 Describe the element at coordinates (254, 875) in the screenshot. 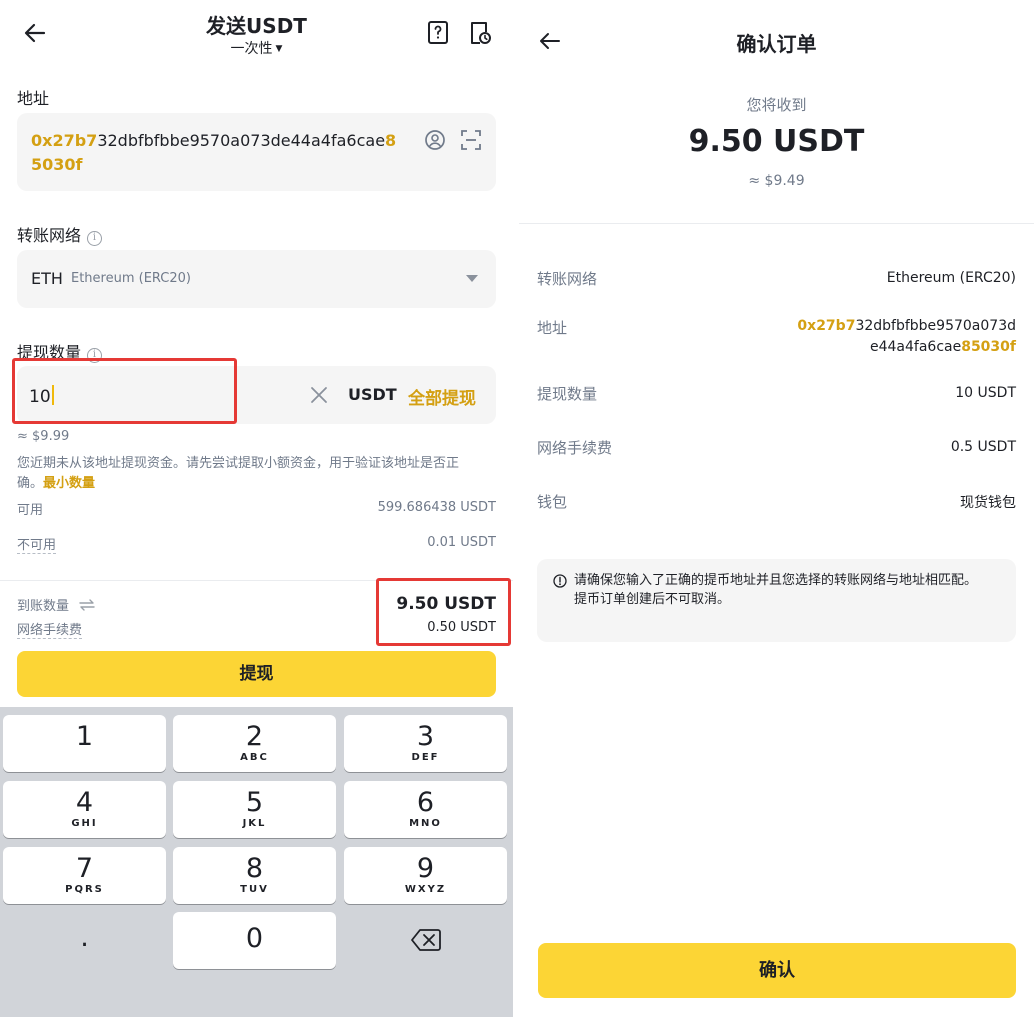

I see `key-8: 8 TUV` at that location.